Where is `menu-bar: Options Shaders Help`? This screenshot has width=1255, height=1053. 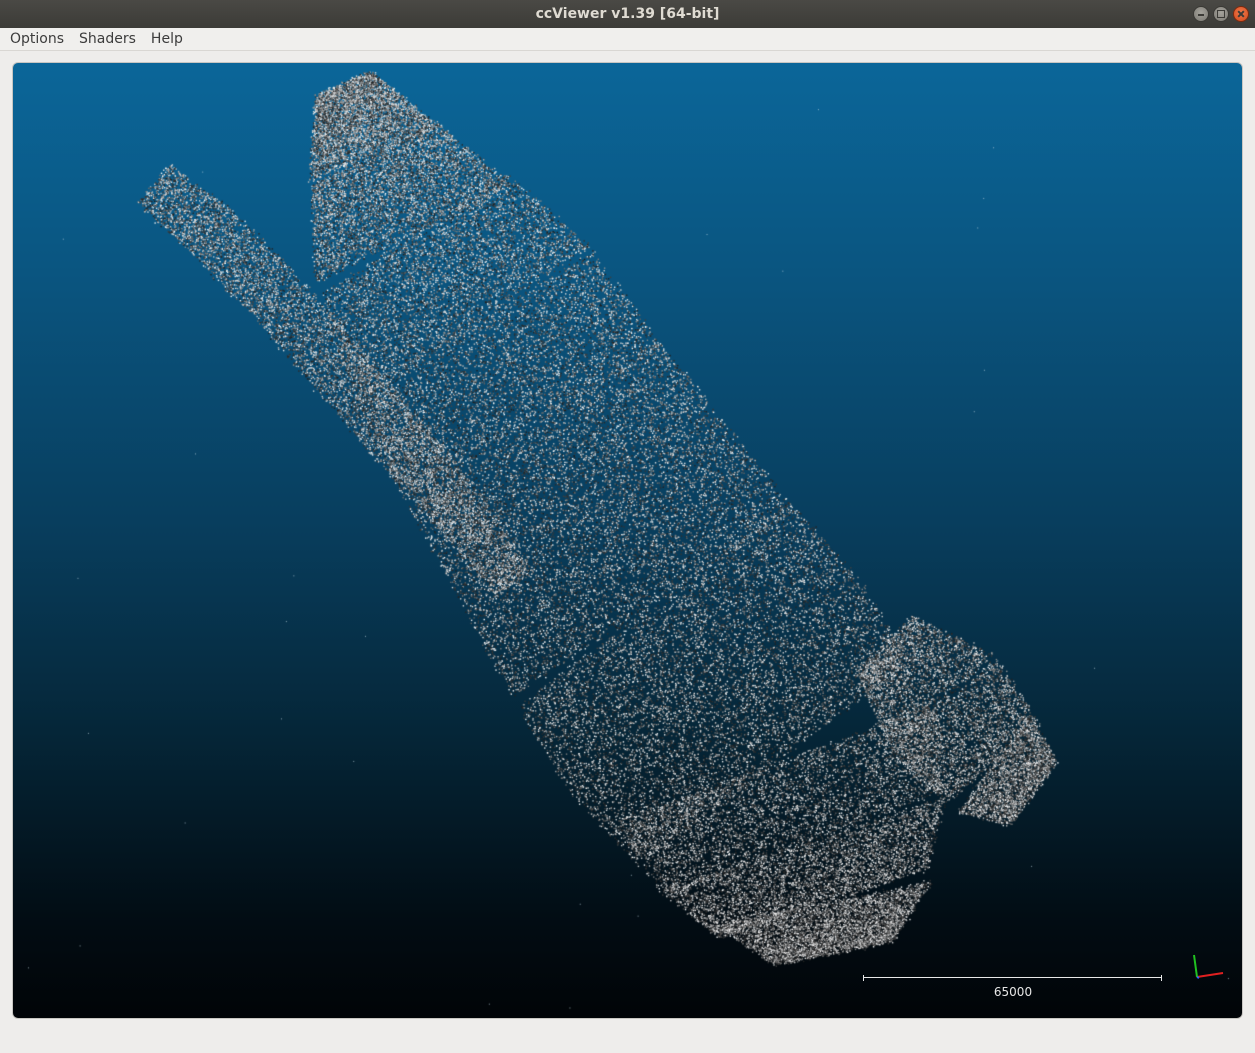 menu-bar: Options Shaders Help is located at coordinates (627, 39).